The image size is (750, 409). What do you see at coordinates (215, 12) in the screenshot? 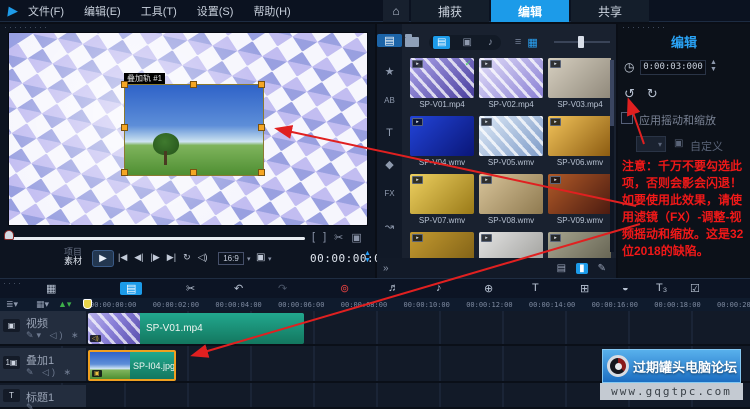
I see `menu-item-3: 设置(S)` at bounding box center [215, 12].